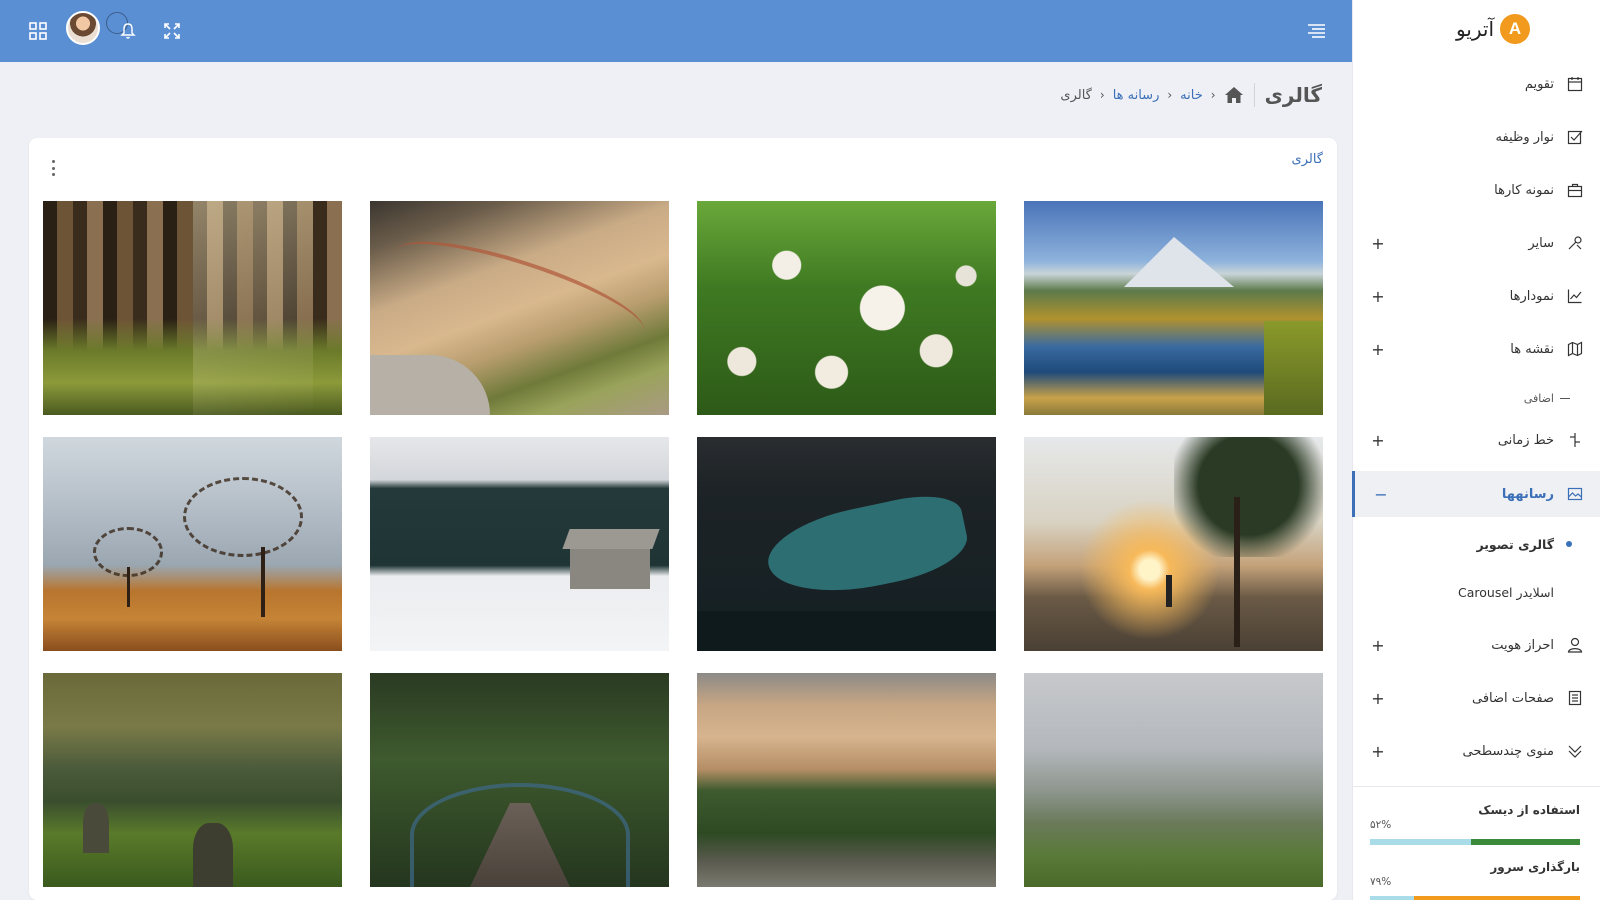  Describe the element at coordinates (1524, 137) in the screenshot. I see `sidebar-item-label: نوار وظیفه` at that location.